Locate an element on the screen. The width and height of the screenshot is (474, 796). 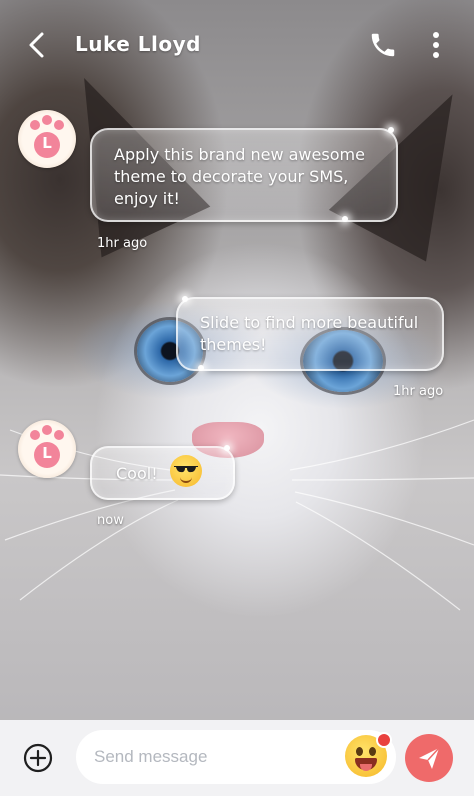
message-text-line: themes! is located at coordinates (233, 344).